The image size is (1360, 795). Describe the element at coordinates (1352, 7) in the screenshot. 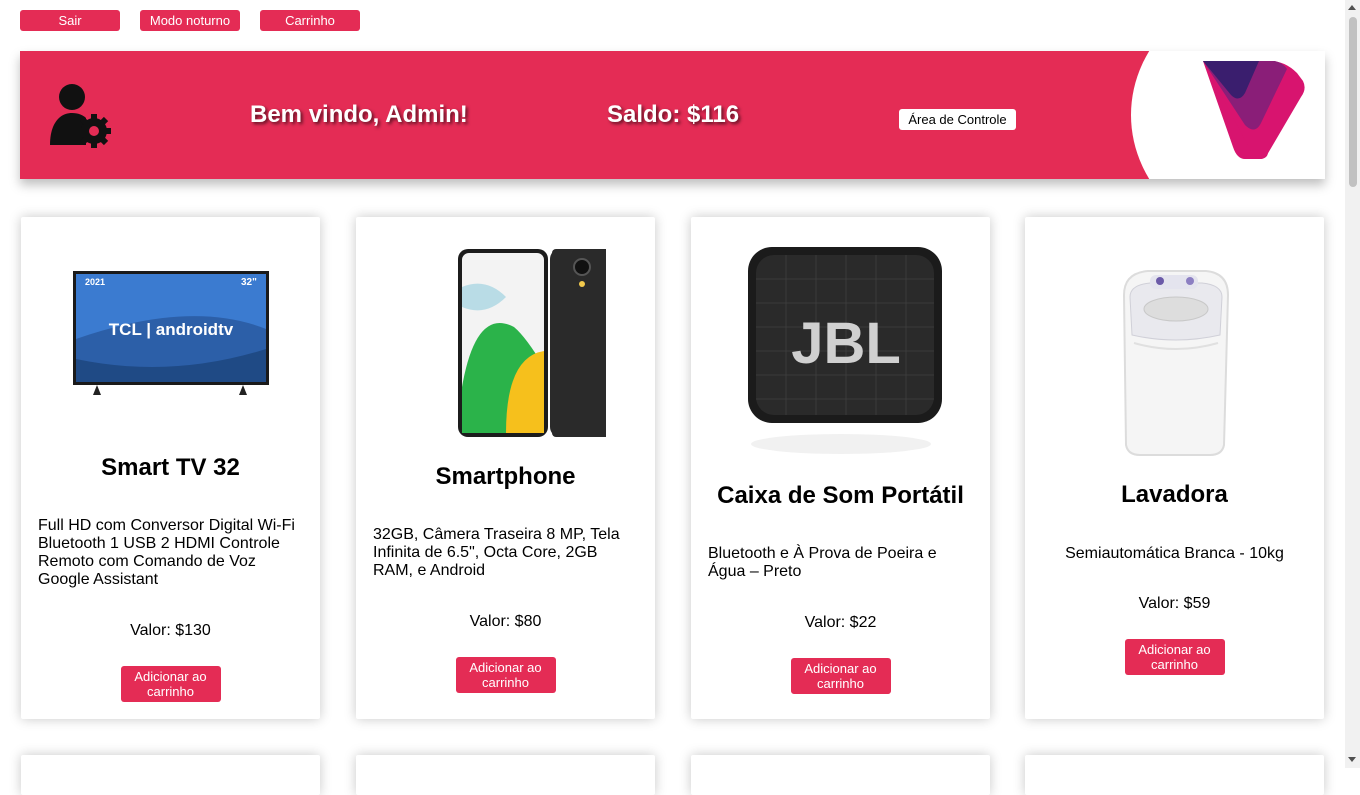

I see `scroll-up-icon` at that location.